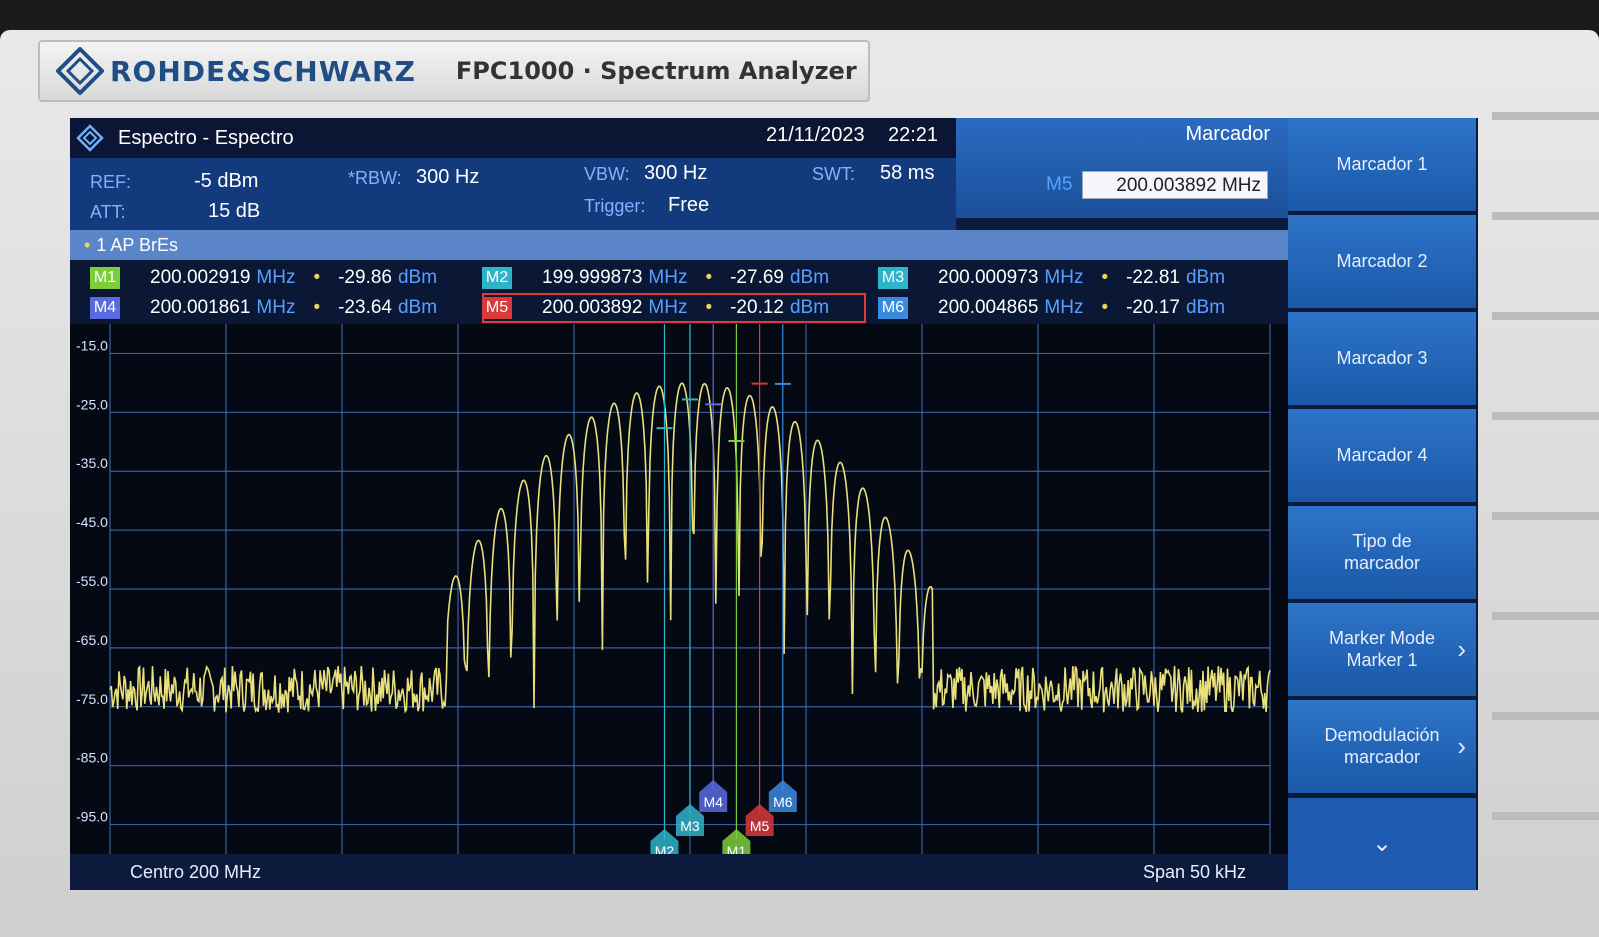 Image resolution: width=1599 pixels, height=937 pixels. I want to click on marker-row-m2: M2 199.999873 MHz • -27.69 dBm, so click(655, 278).